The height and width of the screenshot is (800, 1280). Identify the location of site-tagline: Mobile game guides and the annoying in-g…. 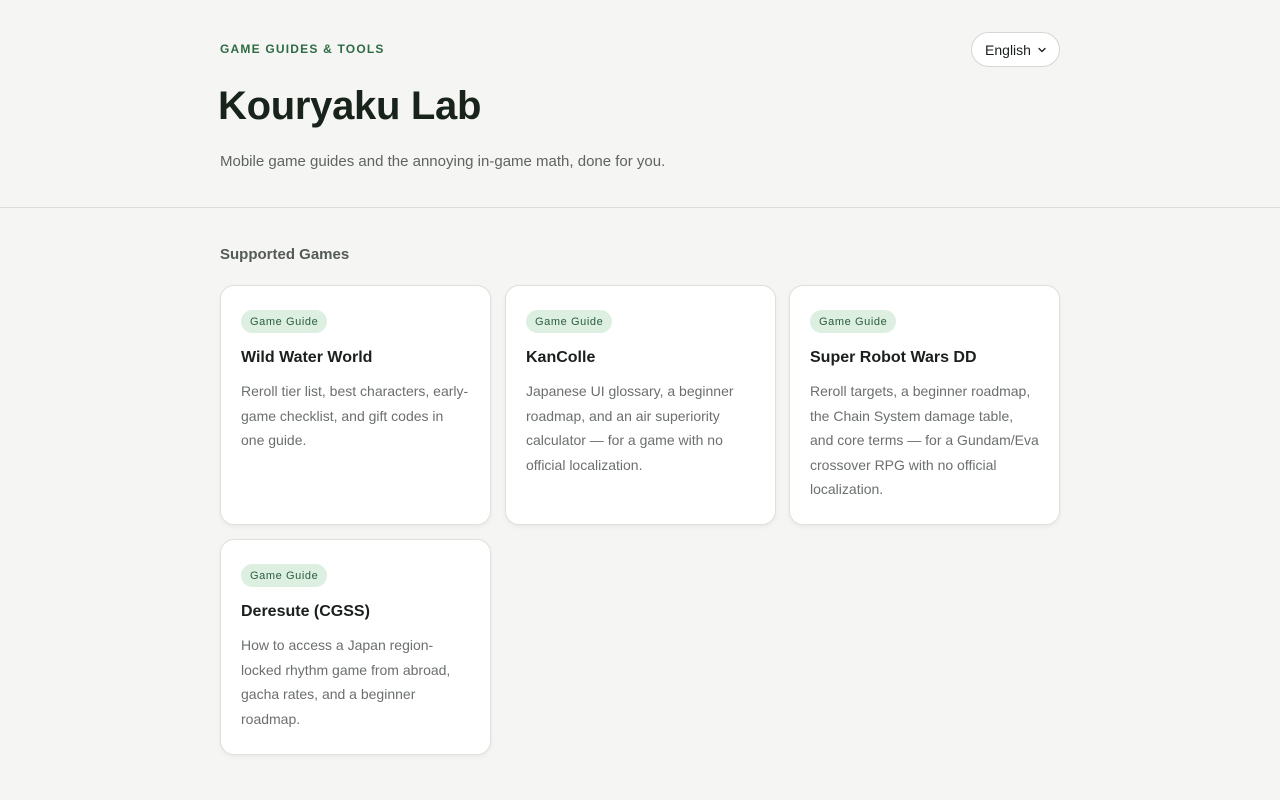
(443, 161).